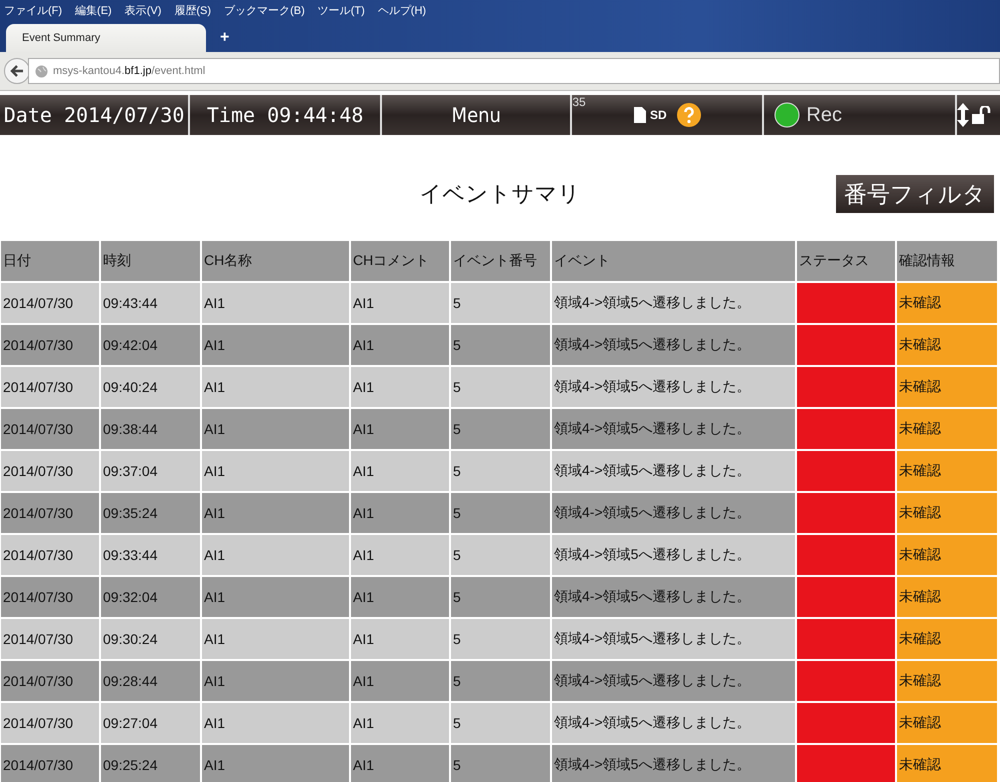 This screenshot has width=1000, height=782. What do you see at coordinates (824, 115) in the screenshot?
I see `rec-label: Rec` at bounding box center [824, 115].